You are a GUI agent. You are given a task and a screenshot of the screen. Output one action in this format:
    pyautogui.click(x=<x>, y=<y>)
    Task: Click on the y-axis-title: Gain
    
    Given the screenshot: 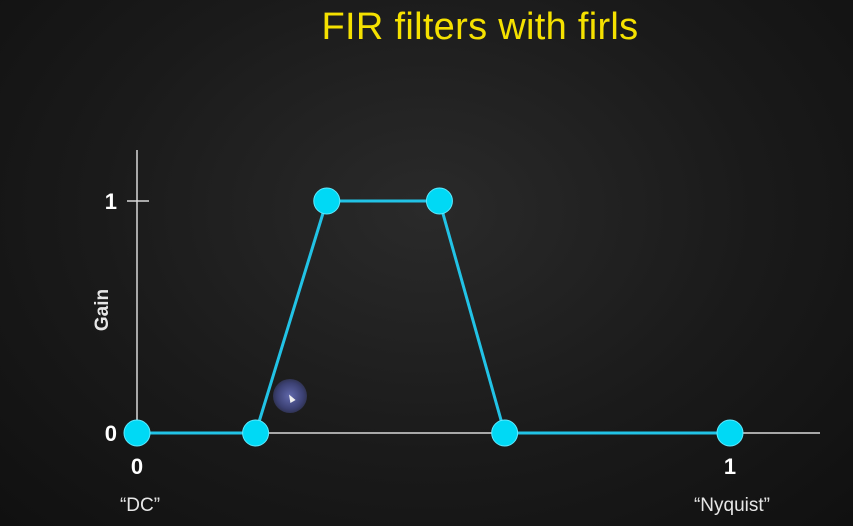 What is the action you would take?
    pyautogui.click(x=102, y=310)
    